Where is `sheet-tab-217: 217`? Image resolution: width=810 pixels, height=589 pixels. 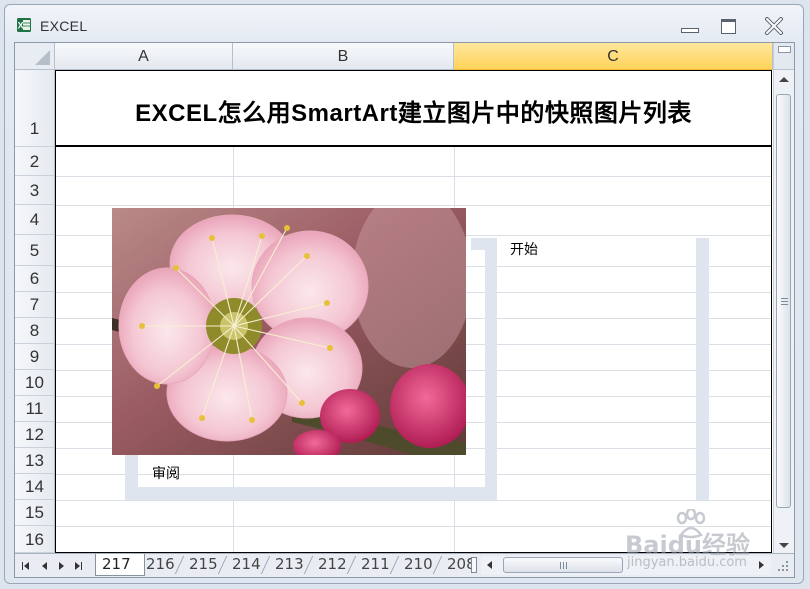
sheet-tab-217: 217 is located at coordinates (120, 565).